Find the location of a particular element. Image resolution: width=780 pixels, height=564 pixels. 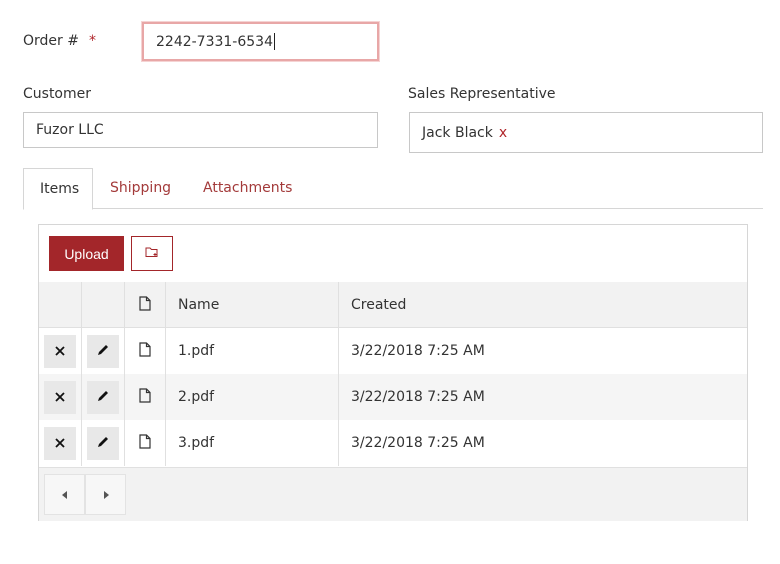

header-name: Name is located at coordinates (252, 305).